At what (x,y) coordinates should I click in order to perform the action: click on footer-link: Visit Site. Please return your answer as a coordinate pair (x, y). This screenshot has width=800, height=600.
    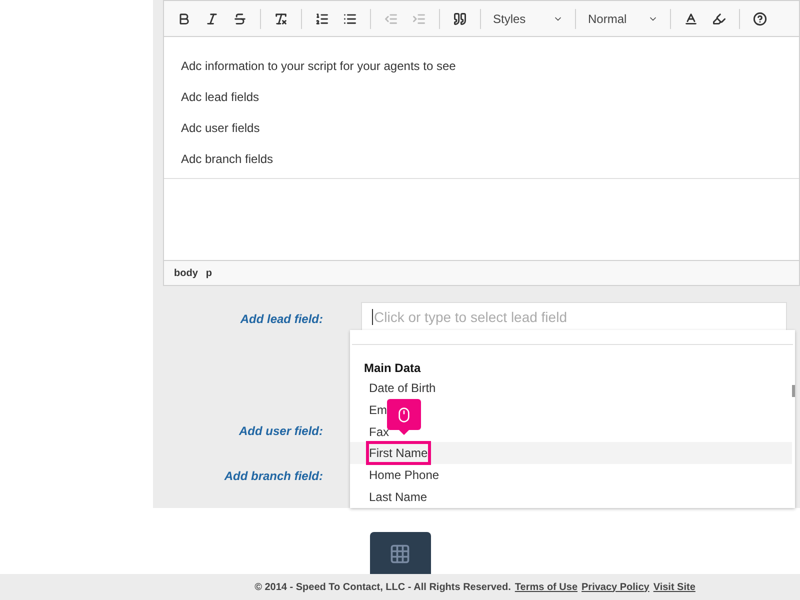
    Looking at the image, I should click on (674, 587).